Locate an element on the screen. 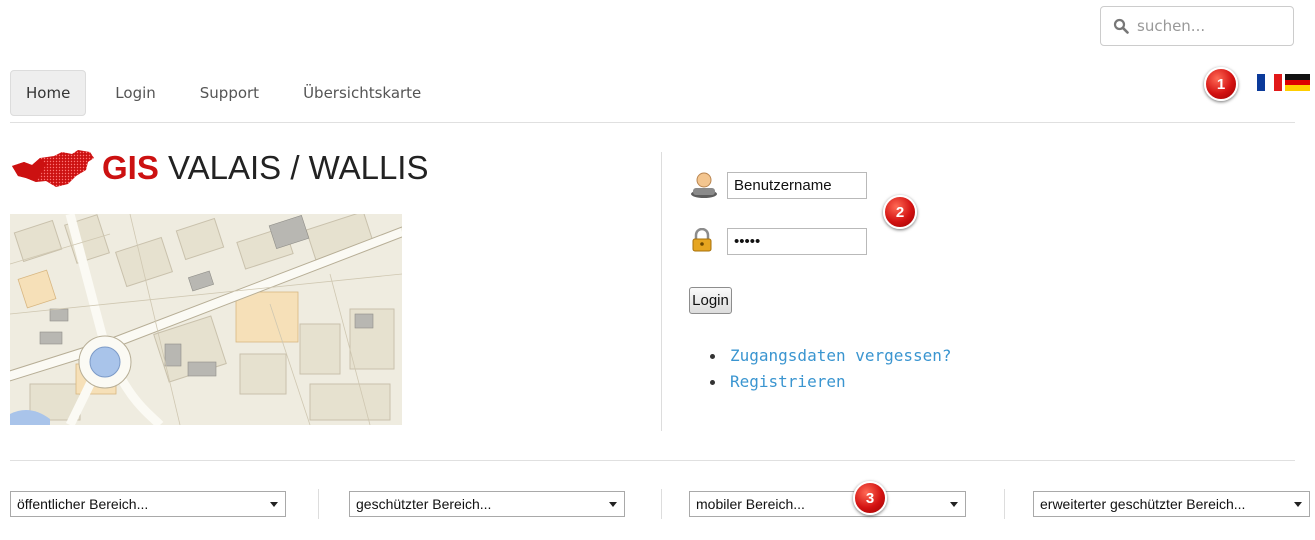  login-links: Zugangsdaten vergessen? Registrieren is located at coordinates (831, 369).